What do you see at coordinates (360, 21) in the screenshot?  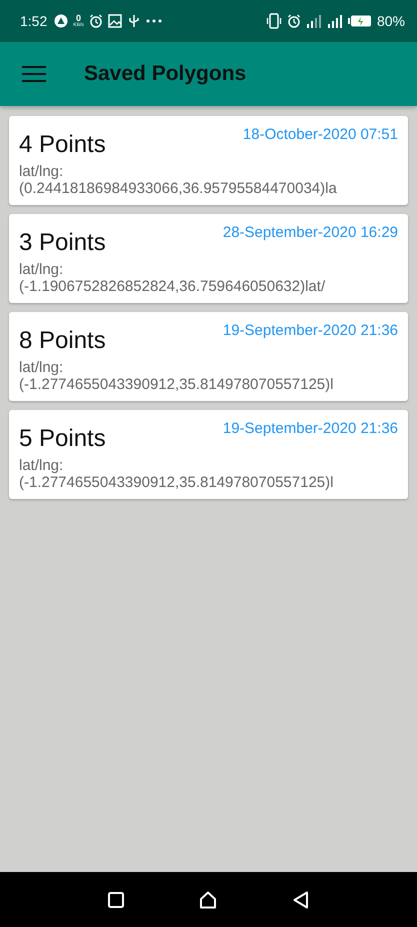 I see `battery-icon` at bounding box center [360, 21].